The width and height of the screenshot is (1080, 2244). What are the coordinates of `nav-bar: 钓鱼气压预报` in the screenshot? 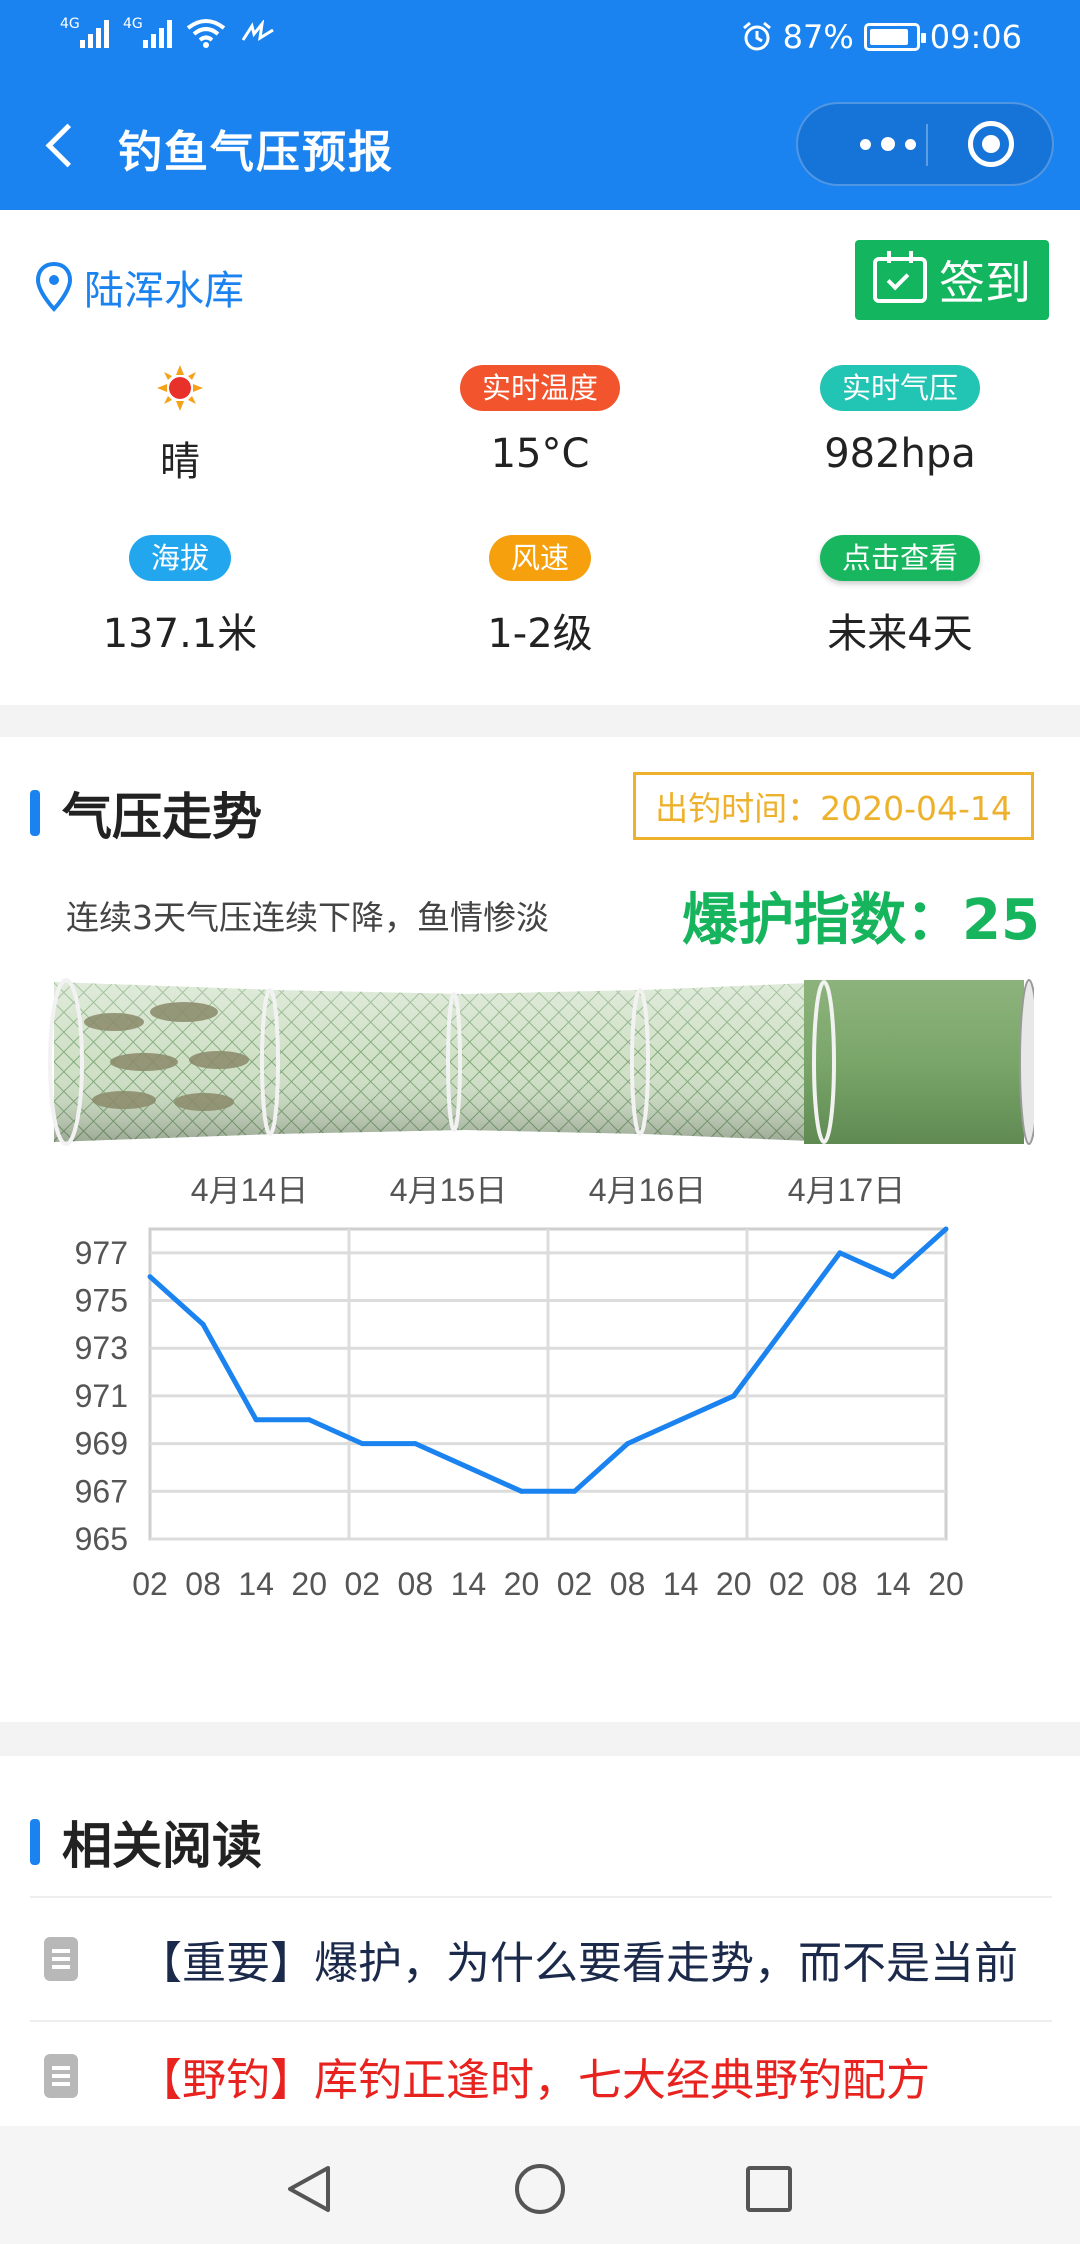 It's located at (540, 145).